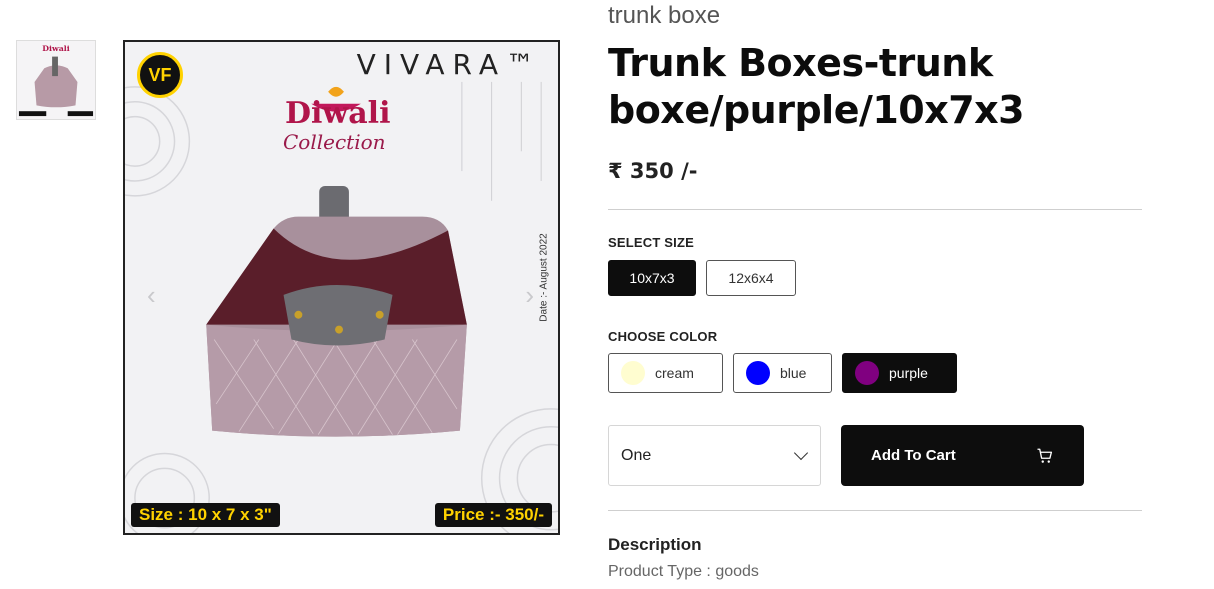 This screenshot has height=589, width=1214. What do you see at coordinates (1045, 455) in the screenshot?
I see `cart-icon` at bounding box center [1045, 455].